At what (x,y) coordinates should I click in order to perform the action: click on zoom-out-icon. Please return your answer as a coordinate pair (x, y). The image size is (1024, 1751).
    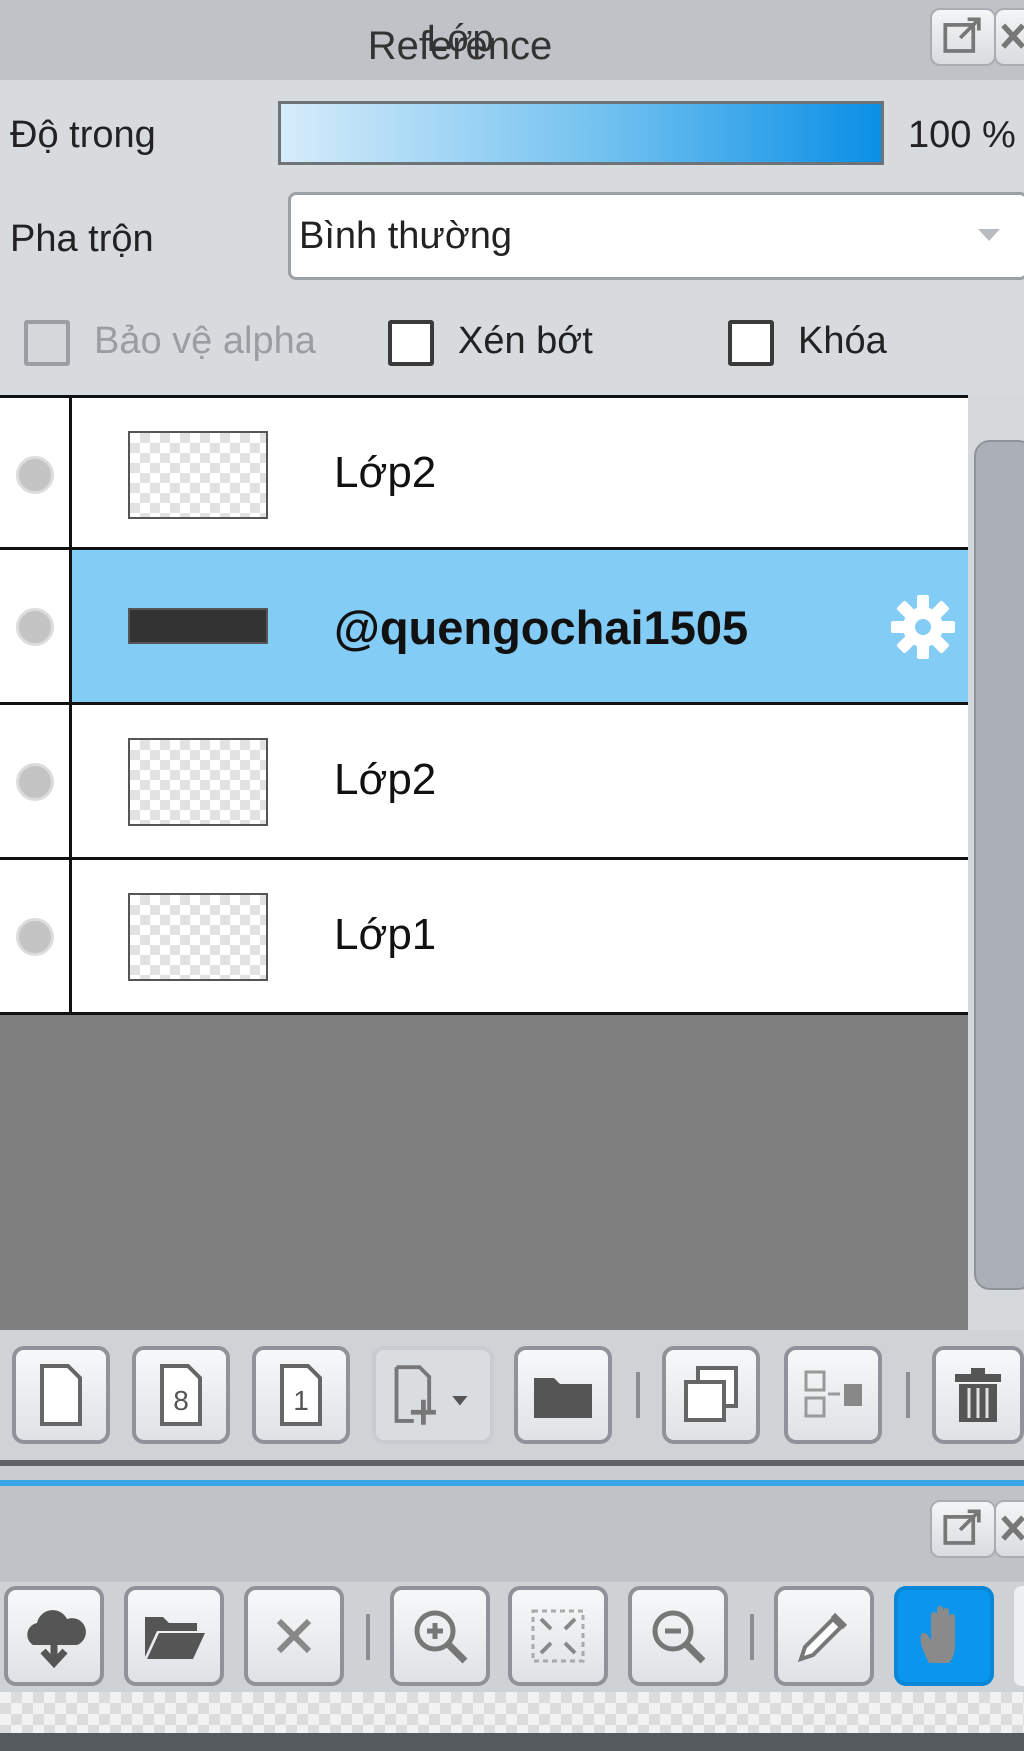
    Looking at the image, I should click on (679, 1637).